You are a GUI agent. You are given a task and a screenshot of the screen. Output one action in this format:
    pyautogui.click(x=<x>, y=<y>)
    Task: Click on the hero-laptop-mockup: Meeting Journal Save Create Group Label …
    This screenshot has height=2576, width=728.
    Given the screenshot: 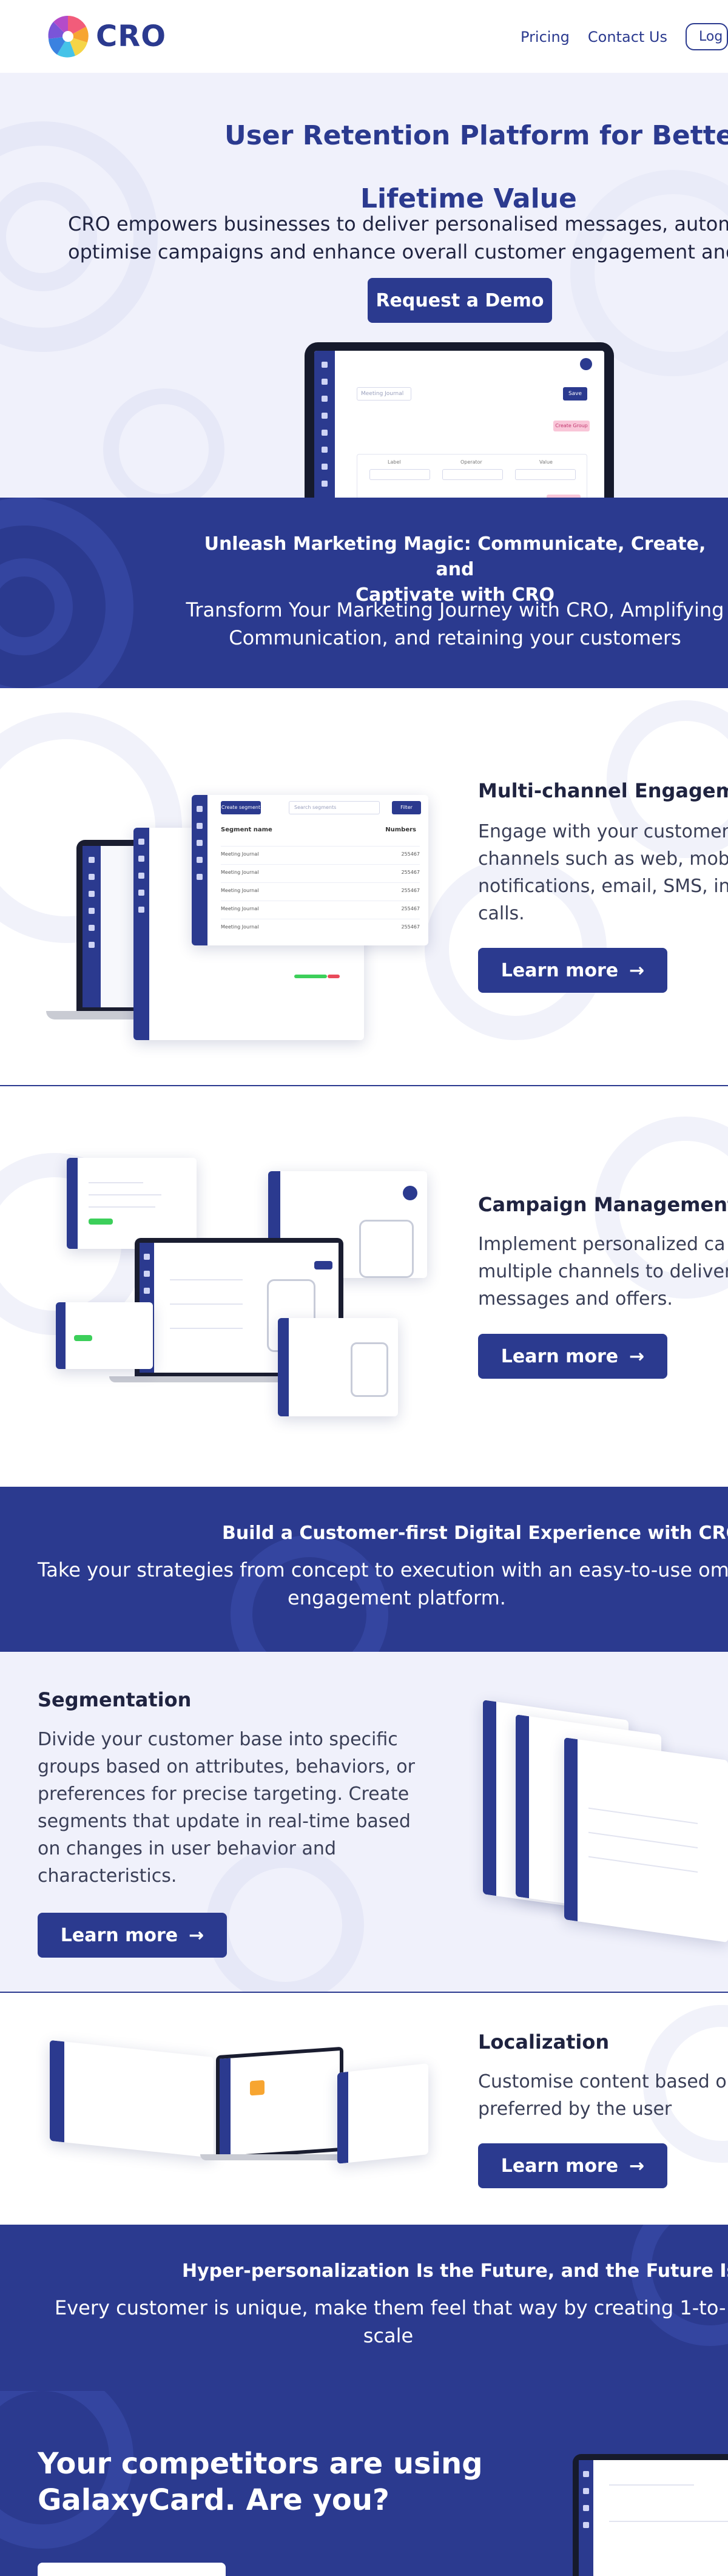 What is the action you would take?
    pyautogui.click(x=459, y=420)
    